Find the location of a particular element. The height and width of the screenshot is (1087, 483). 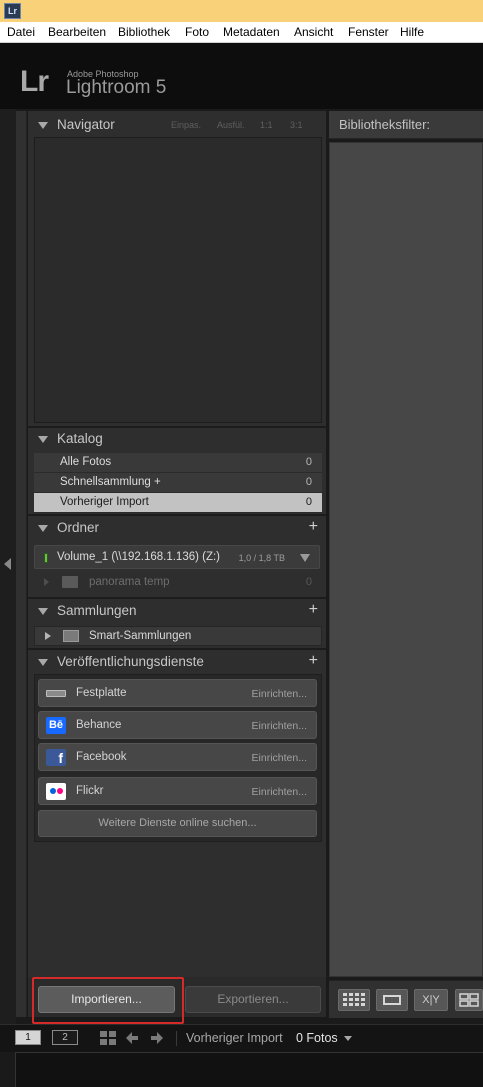

menu-datei: Datei is located at coordinates (21, 32).